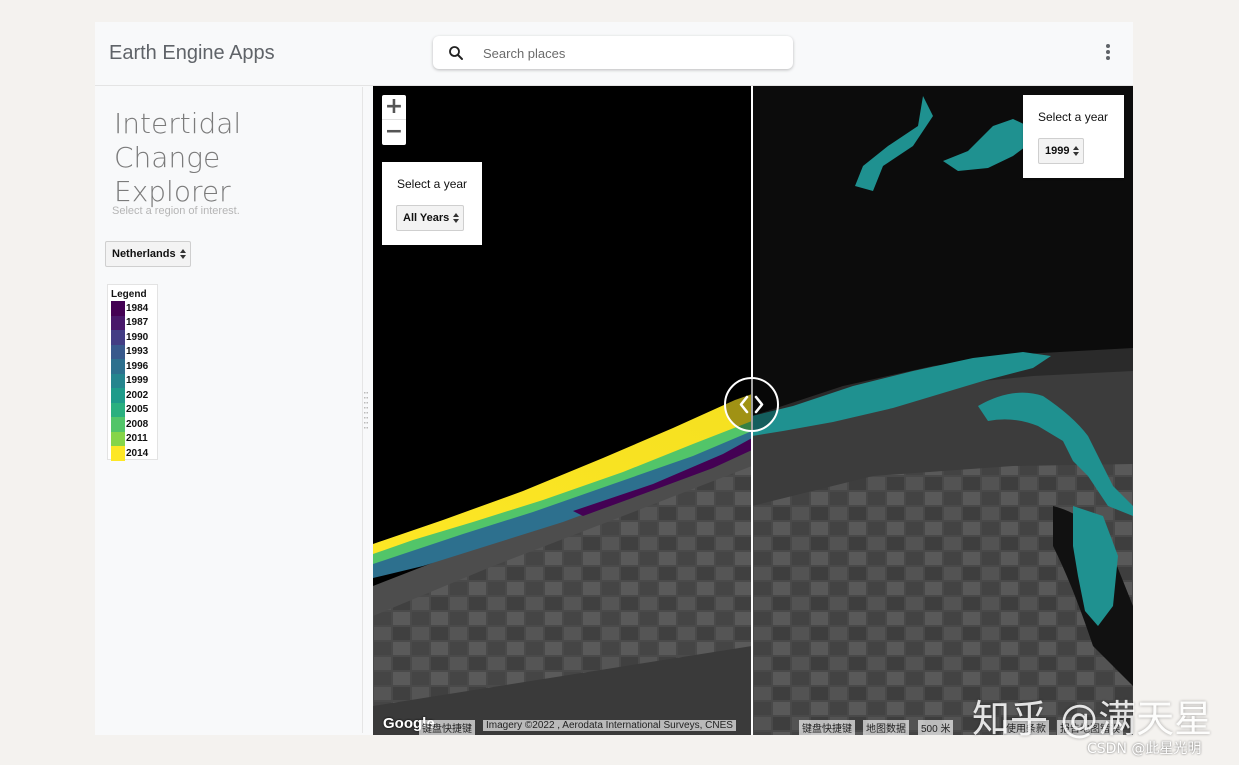 This screenshot has width=1239, height=765. I want to click on region-select-value: Netherlands, so click(144, 254).